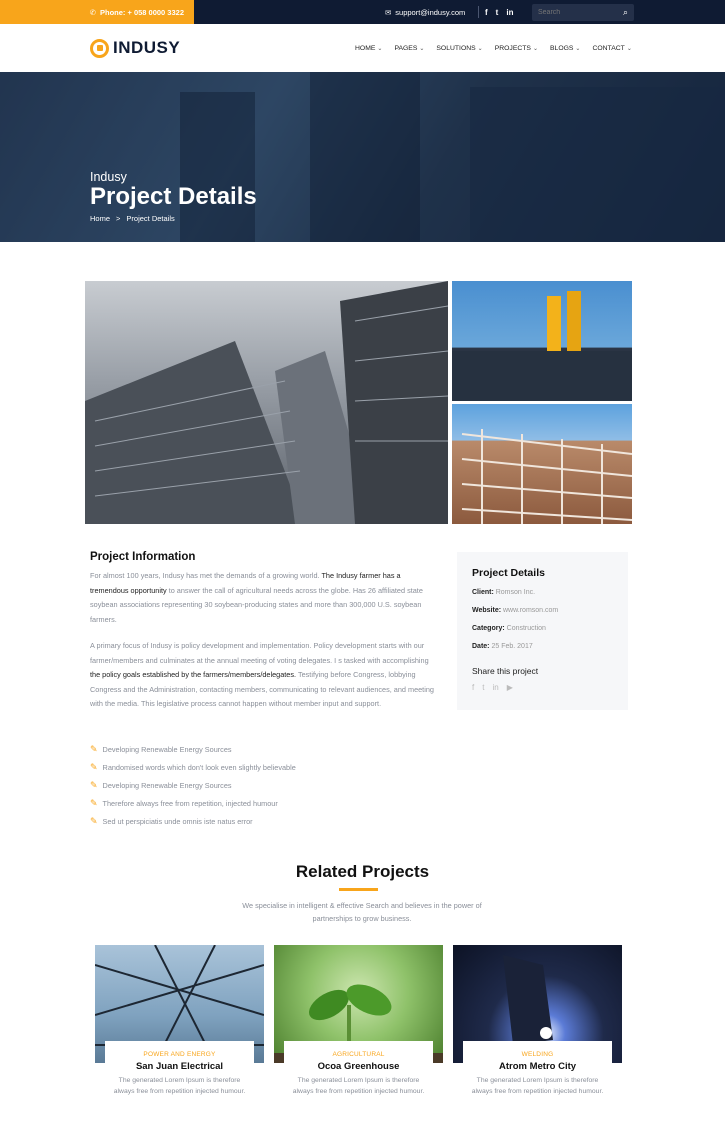 This screenshot has height=1125, width=725. Describe the element at coordinates (406, 48) in the screenshot. I see `menu-label: PAGES` at that location.